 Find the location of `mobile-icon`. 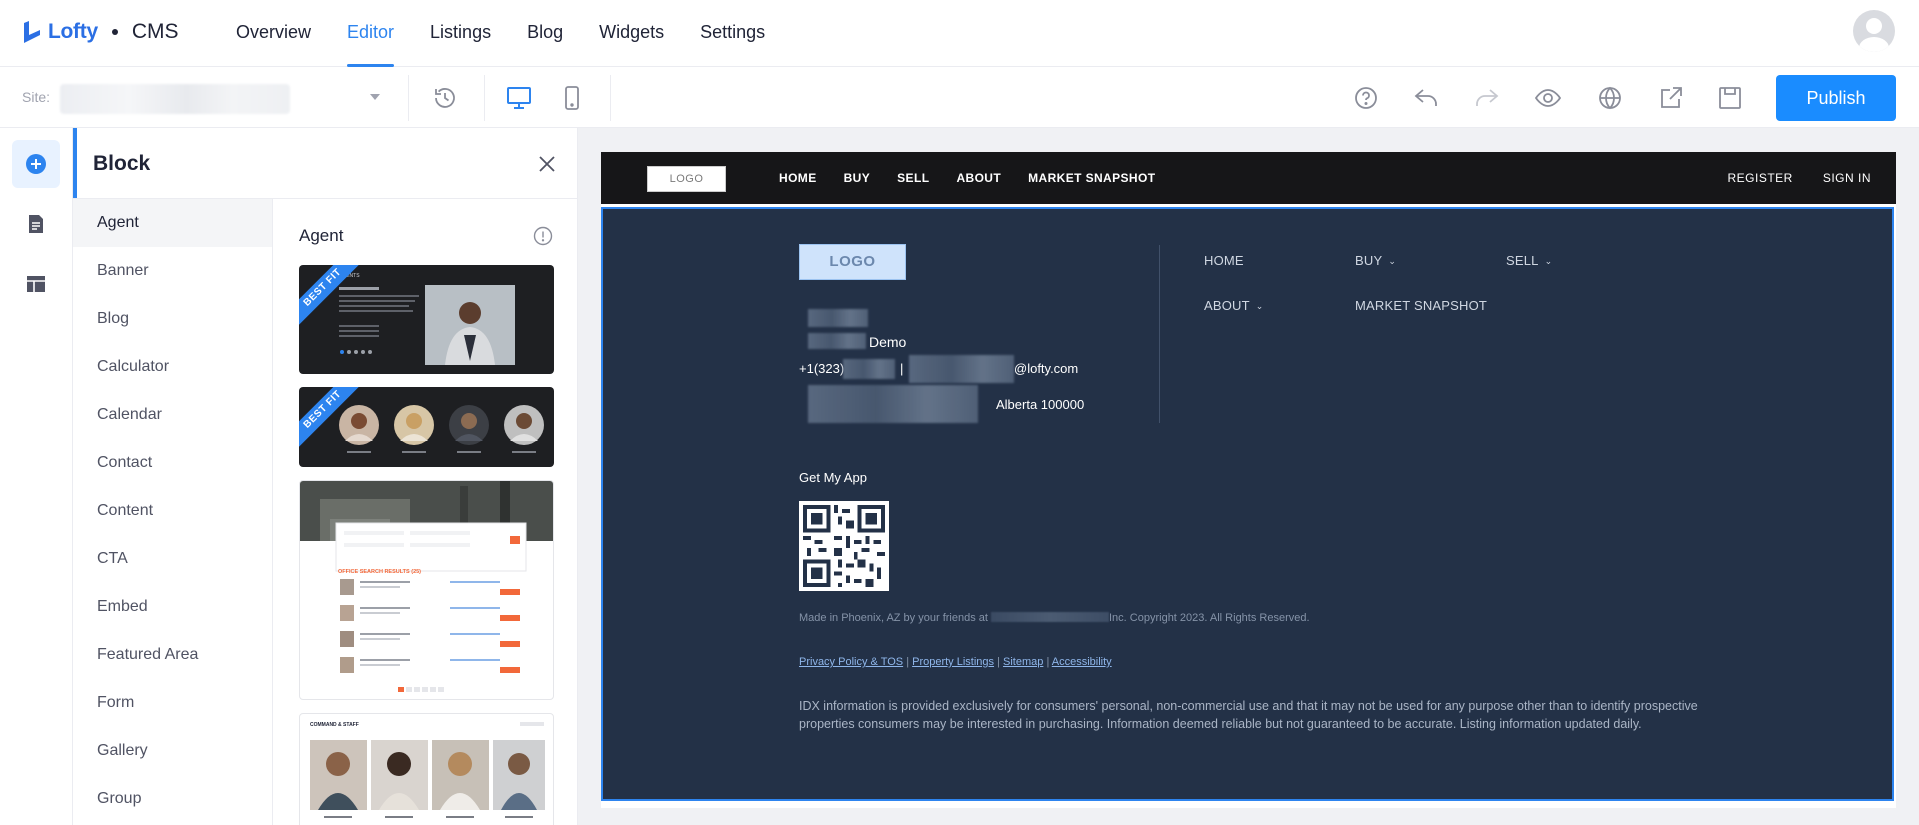

mobile-icon is located at coordinates (572, 98).